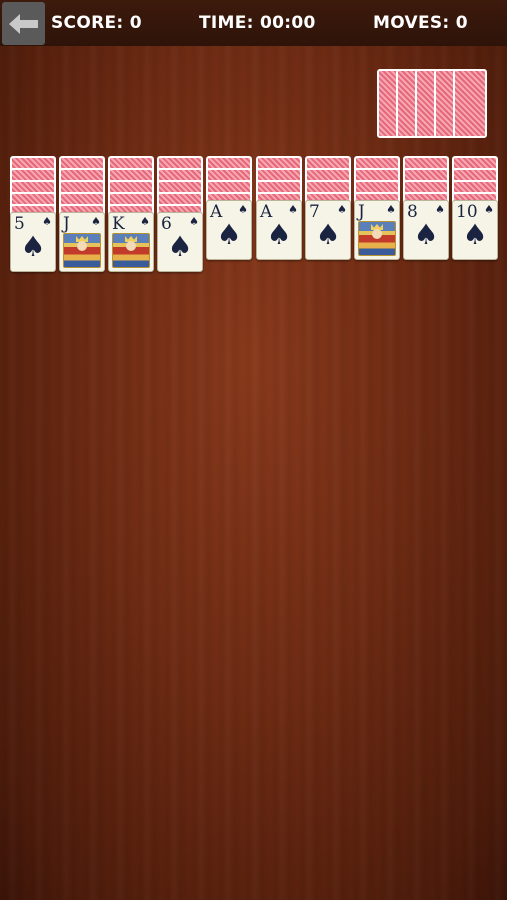 The height and width of the screenshot is (900, 507). I want to click on face-up-card: K ♠, so click(131, 242).